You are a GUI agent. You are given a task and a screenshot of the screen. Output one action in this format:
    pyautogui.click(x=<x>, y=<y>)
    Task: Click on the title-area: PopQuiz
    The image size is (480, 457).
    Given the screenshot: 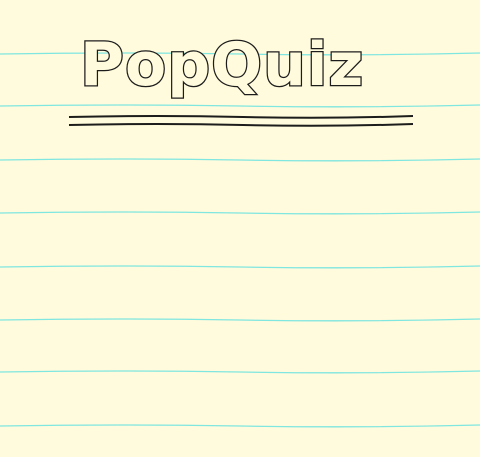 What is the action you would take?
    pyautogui.click(x=244, y=65)
    